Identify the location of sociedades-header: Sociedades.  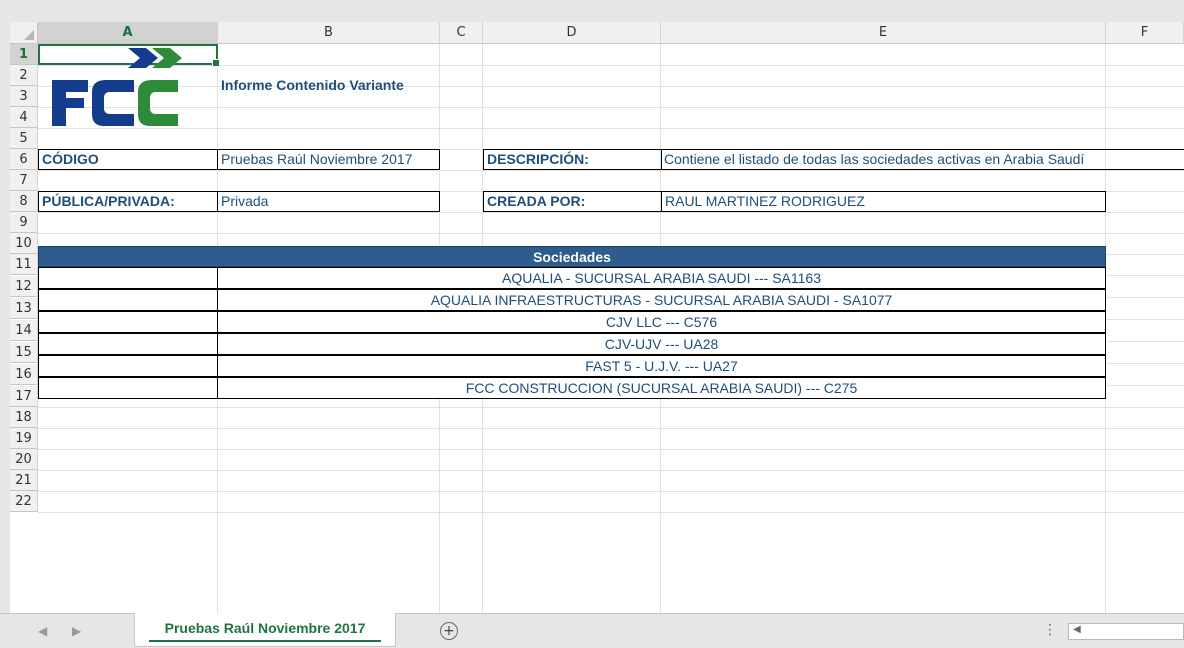
(572, 256).